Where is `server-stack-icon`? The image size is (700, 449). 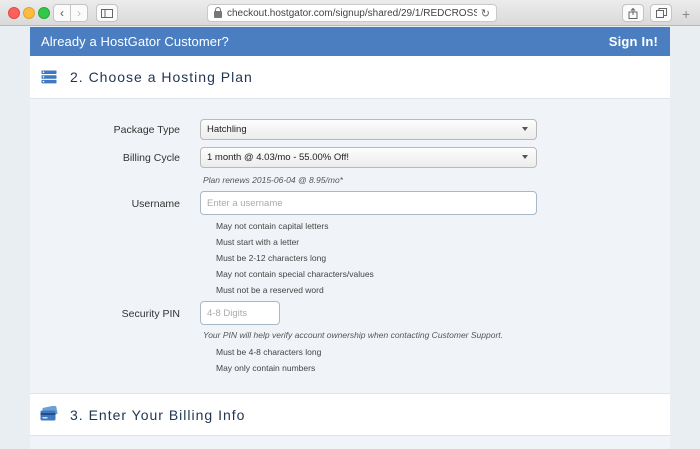
server-stack-icon is located at coordinates (49, 77).